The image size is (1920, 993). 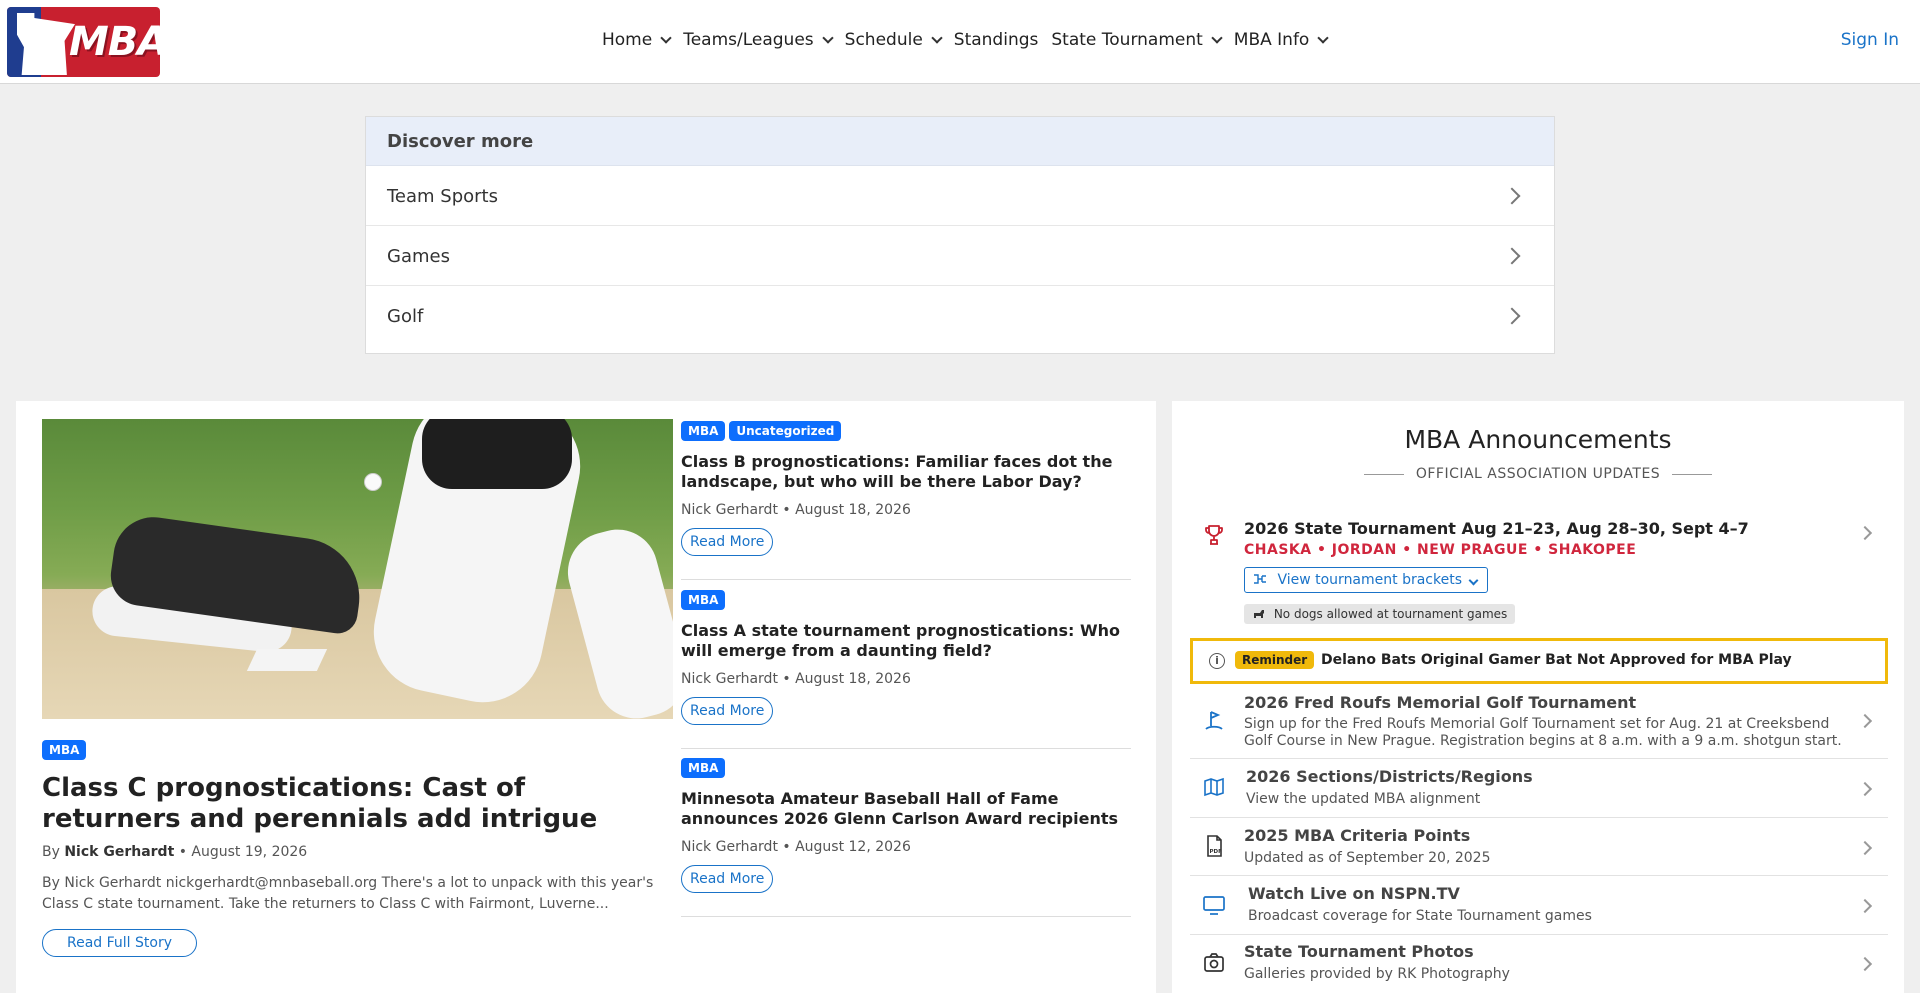 What do you see at coordinates (1282, 40) in the screenshot?
I see `nav-mba-info: MBA Info` at bounding box center [1282, 40].